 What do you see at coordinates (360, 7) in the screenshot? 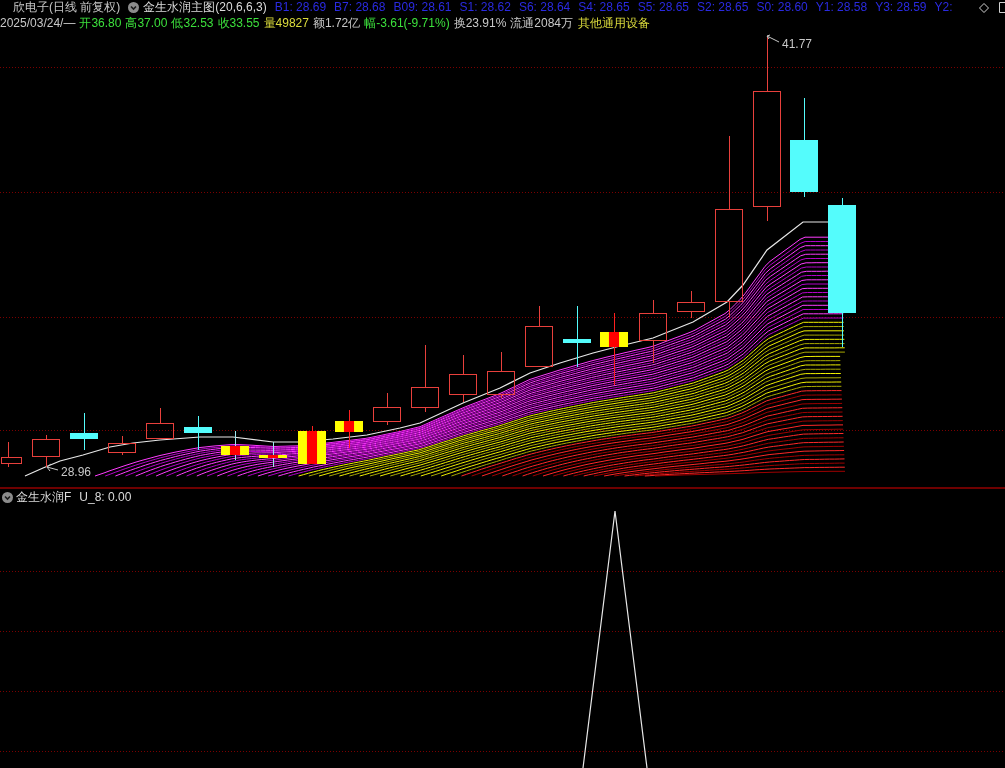
I see `indicator-value: B7: 28.68` at bounding box center [360, 7].